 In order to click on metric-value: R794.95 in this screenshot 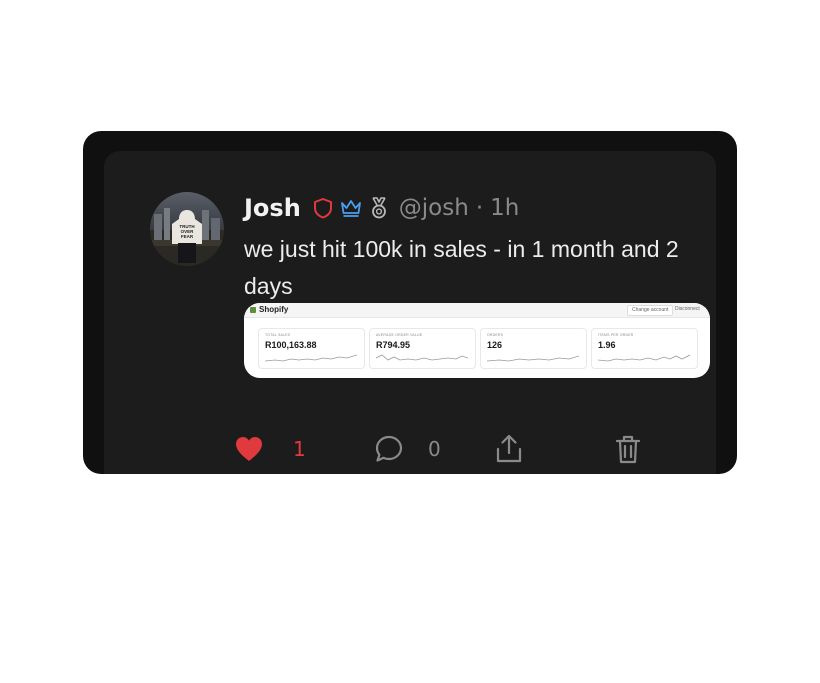, I will do `click(393, 345)`.